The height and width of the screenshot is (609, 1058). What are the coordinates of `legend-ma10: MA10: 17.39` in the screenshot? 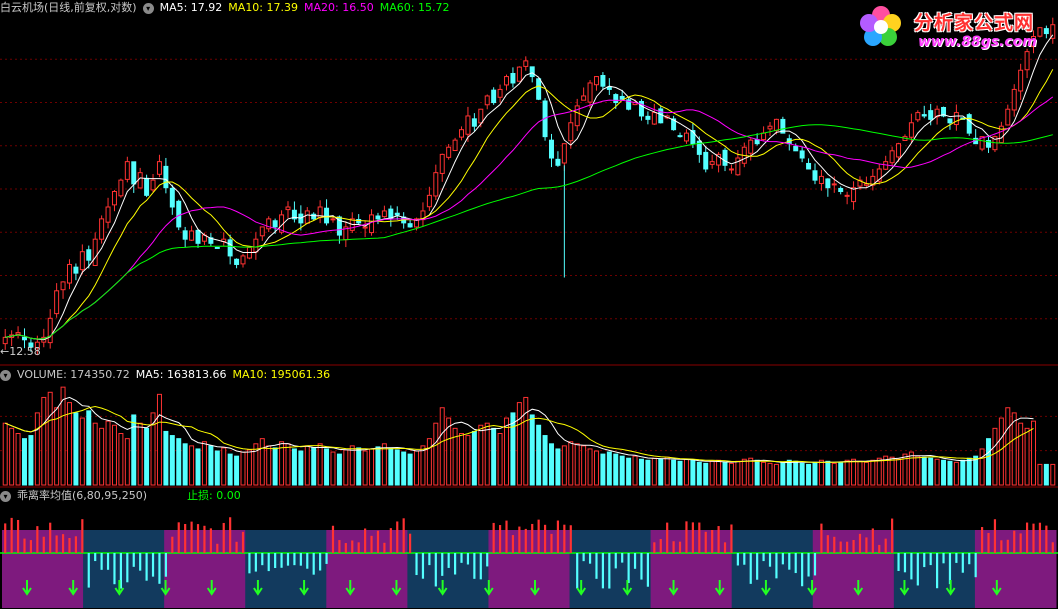 It's located at (263, 7).